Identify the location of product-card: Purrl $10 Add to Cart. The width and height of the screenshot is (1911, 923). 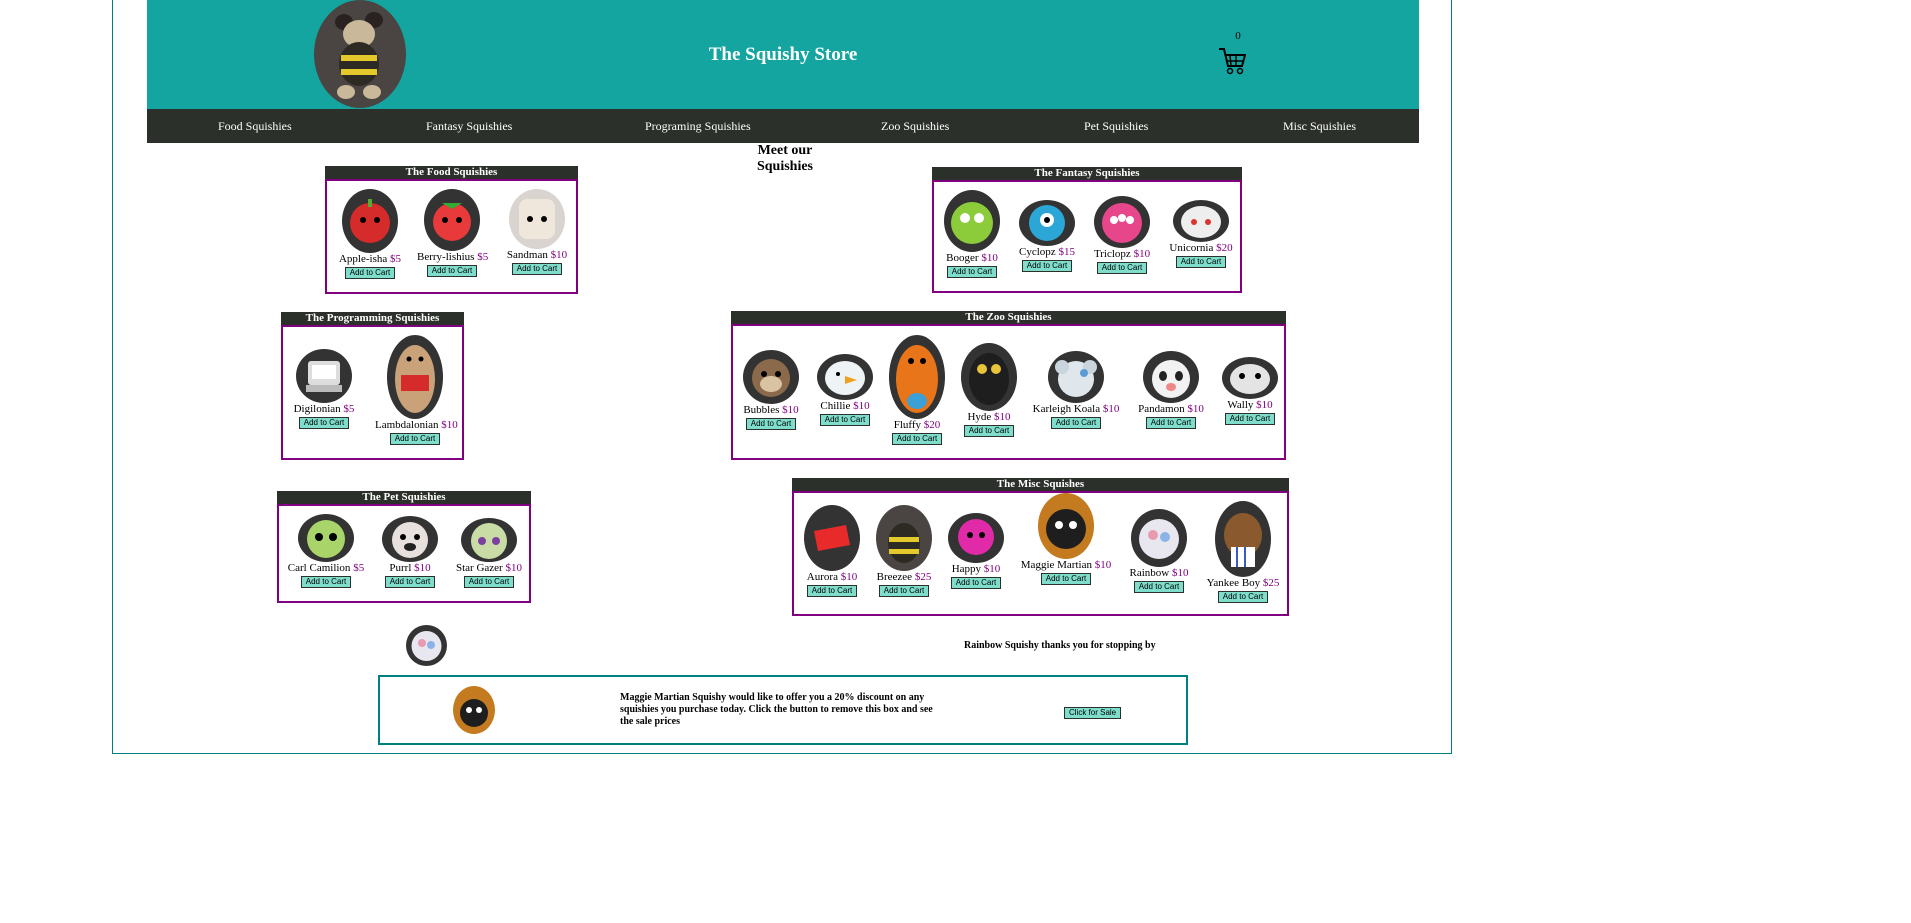
(410, 552).